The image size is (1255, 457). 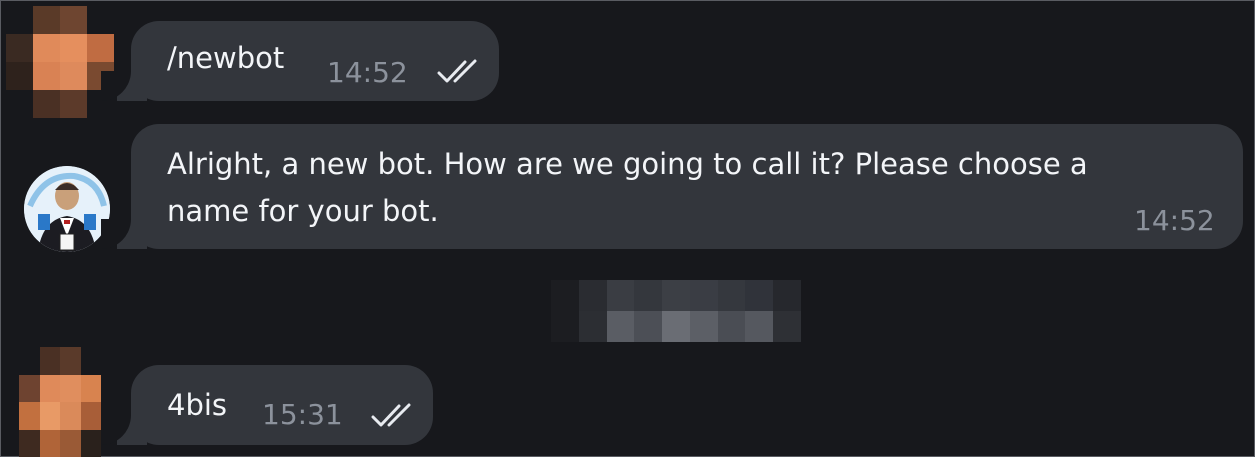 What do you see at coordinates (197, 405) in the screenshot?
I see `message-text: 4bis` at bounding box center [197, 405].